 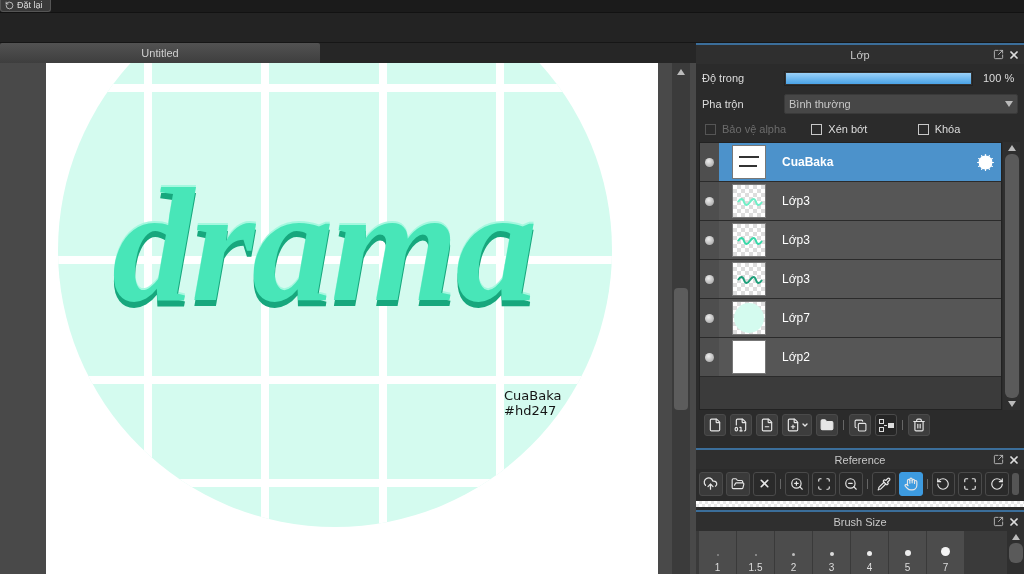 I want to click on delete-button, so click(x=919, y=425).